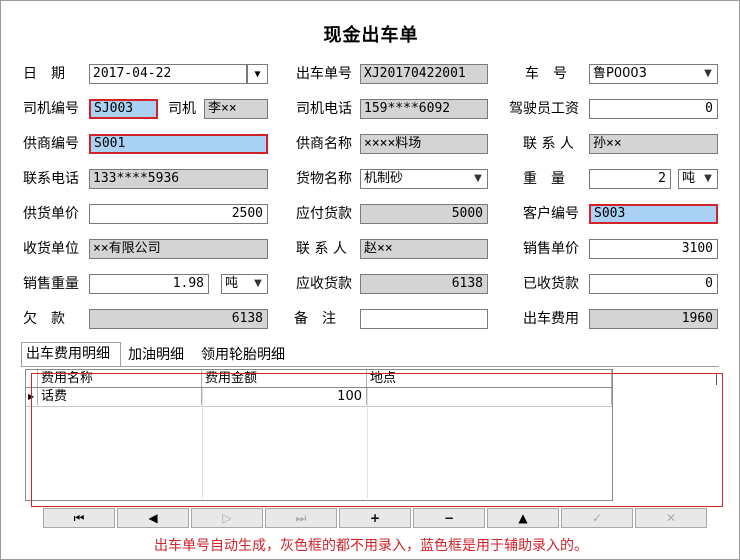 This screenshot has width=740, height=560. What do you see at coordinates (653, 74) in the screenshot?
I see `vehicle-no-select: 鲁P0003 ▼` at bounding box center [653, 74].